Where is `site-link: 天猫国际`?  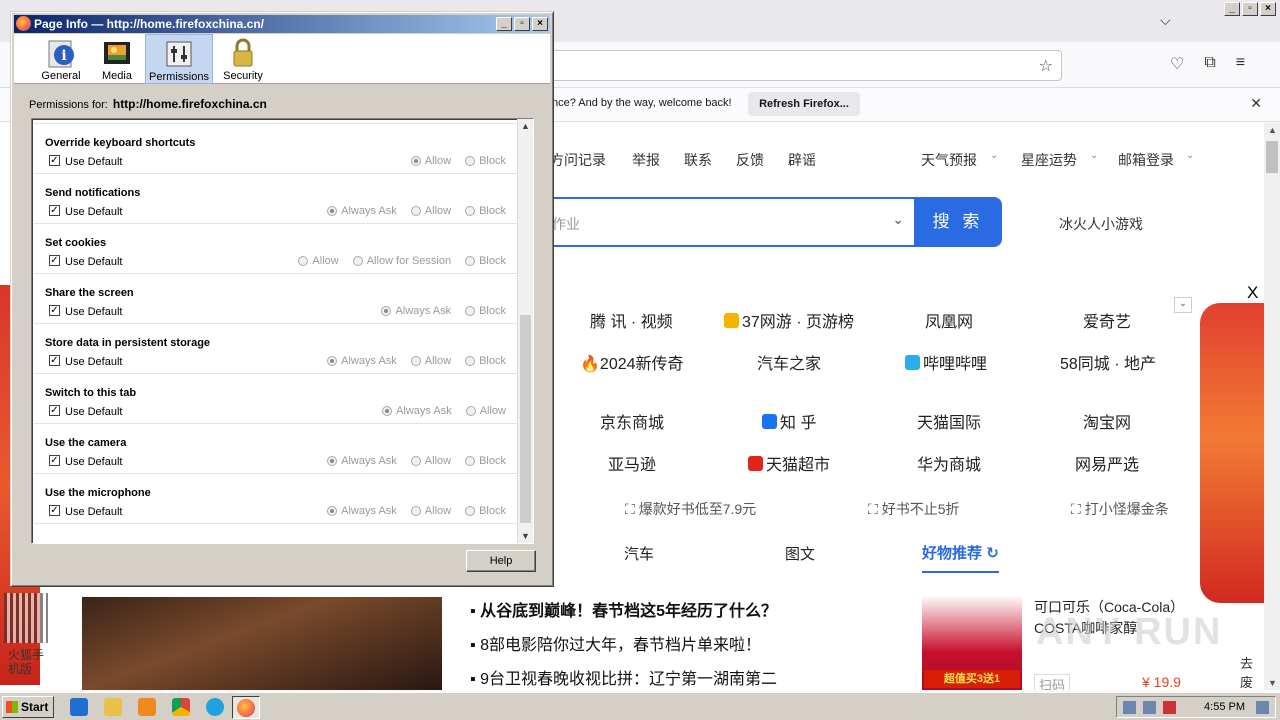
site-link: 天猫国际 is located at coordinates (949, 421).